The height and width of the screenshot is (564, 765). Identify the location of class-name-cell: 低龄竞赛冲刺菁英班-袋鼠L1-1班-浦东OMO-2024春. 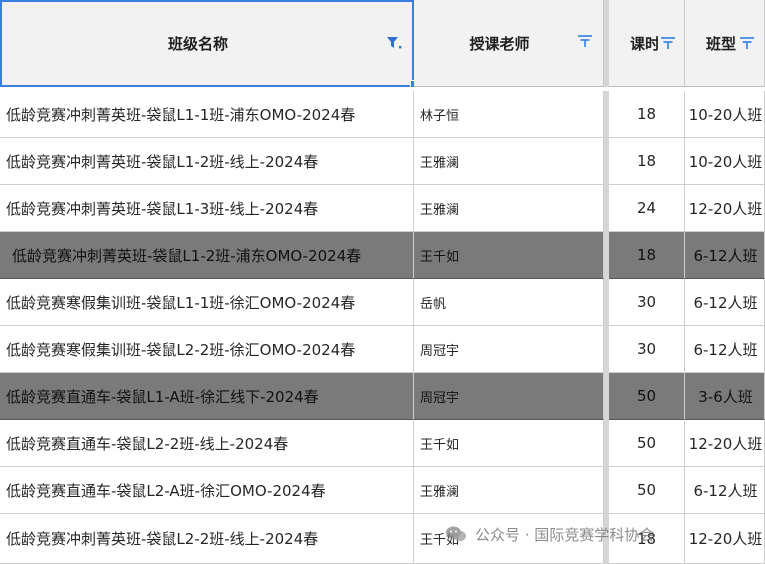
(207, 114).